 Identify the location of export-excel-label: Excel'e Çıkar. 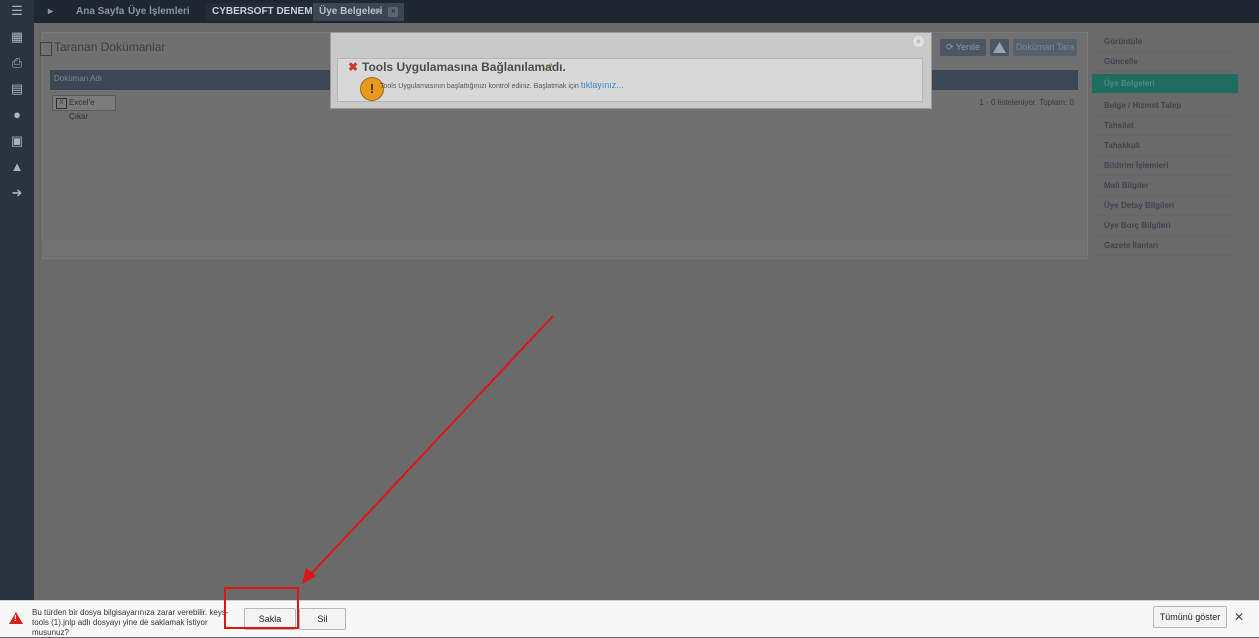
(82, 109).